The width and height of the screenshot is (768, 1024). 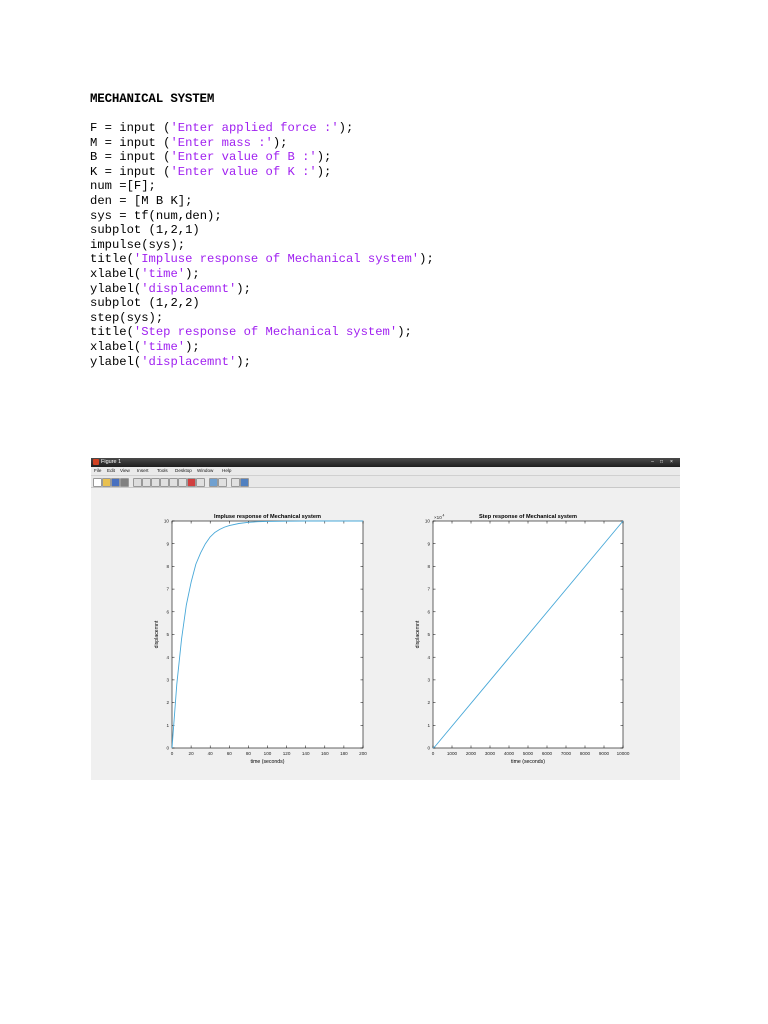 I want to click on maximize-icon: □, so click(x=661, y=462).